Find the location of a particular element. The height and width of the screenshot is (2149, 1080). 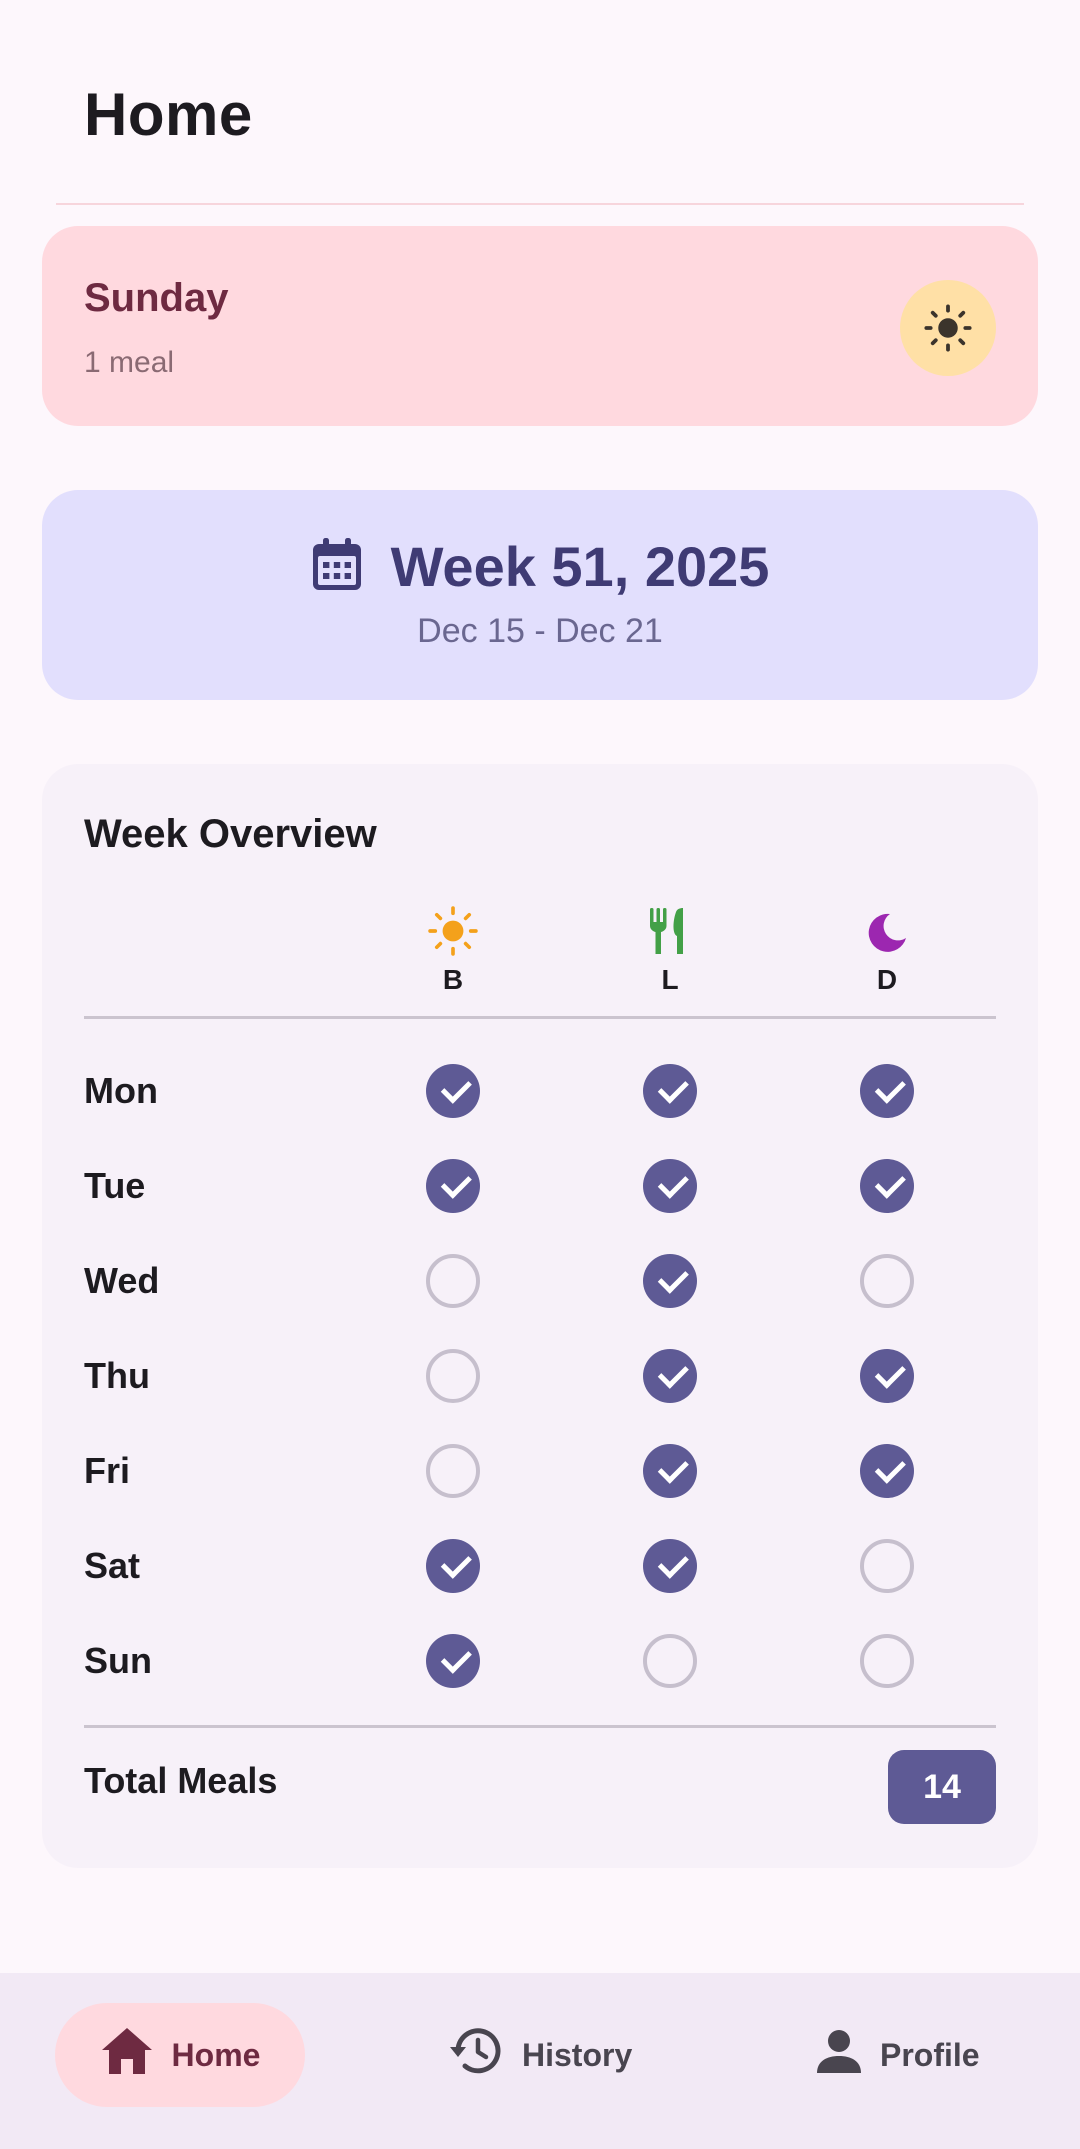

lunch-utensils-icon is located at coordinates (670, 928).